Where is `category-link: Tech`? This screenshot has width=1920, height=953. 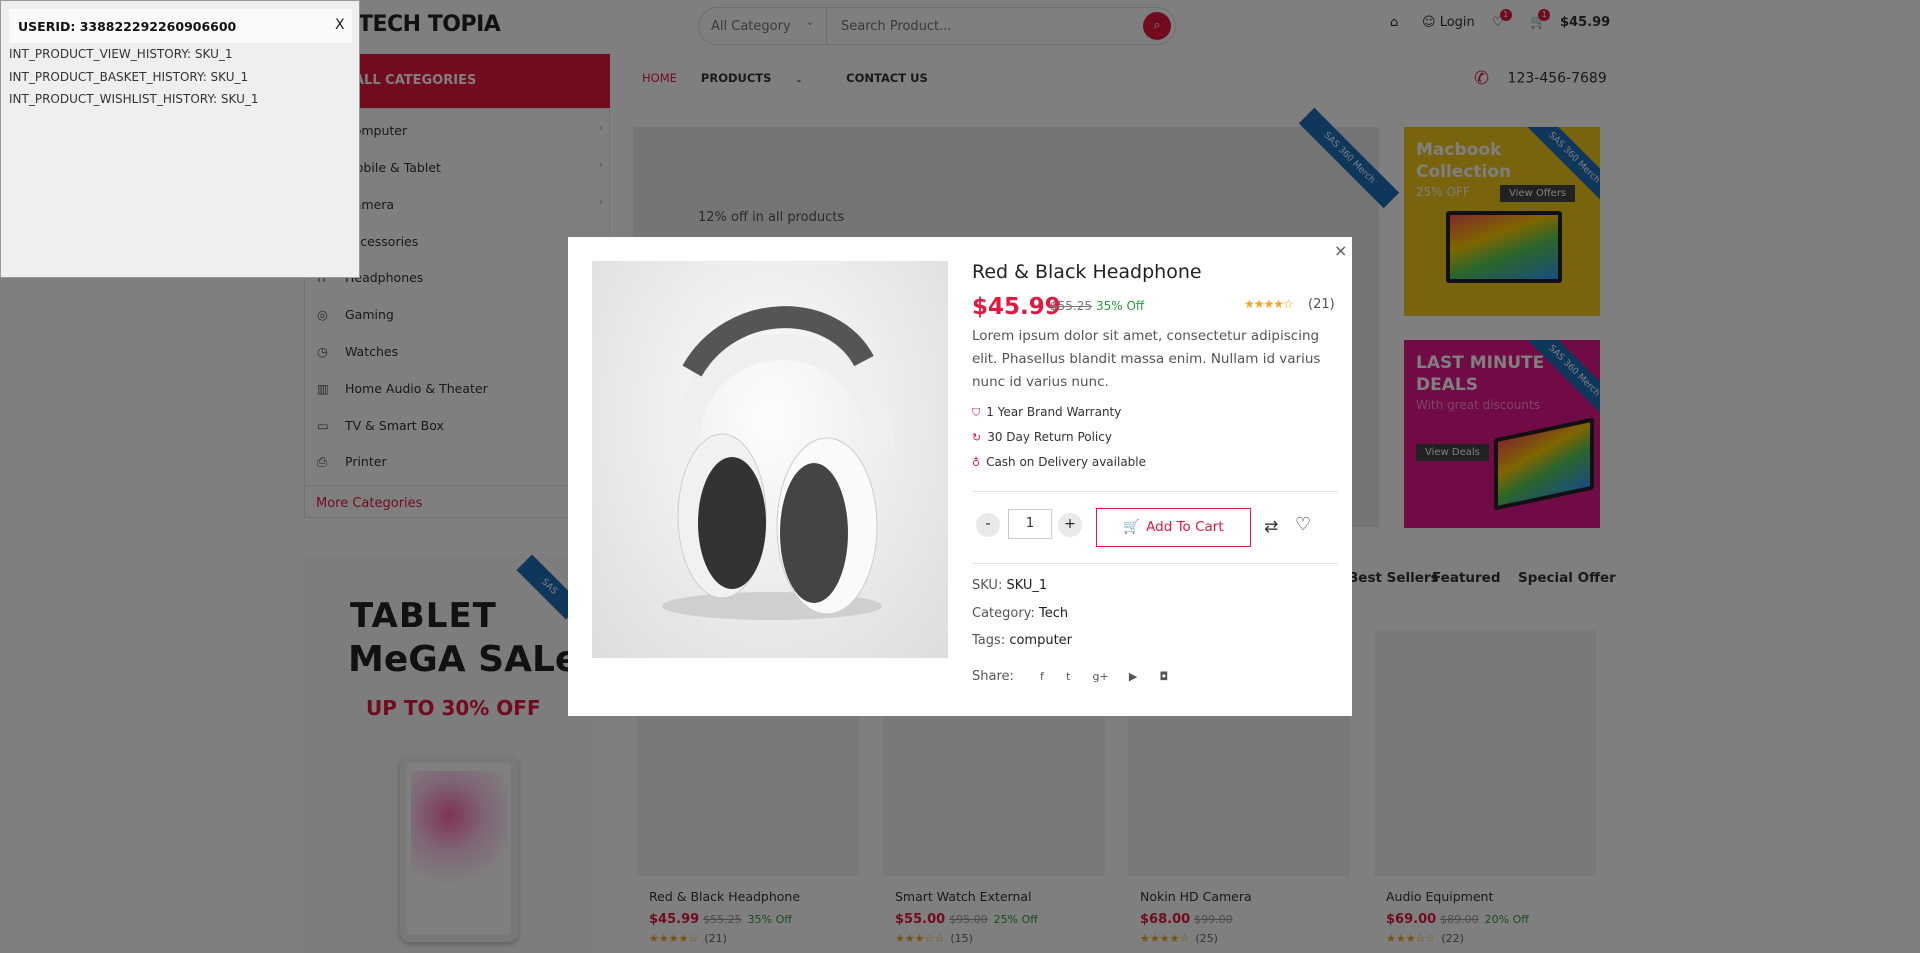 category-link: Tech is located at coordinates (1053, 613).